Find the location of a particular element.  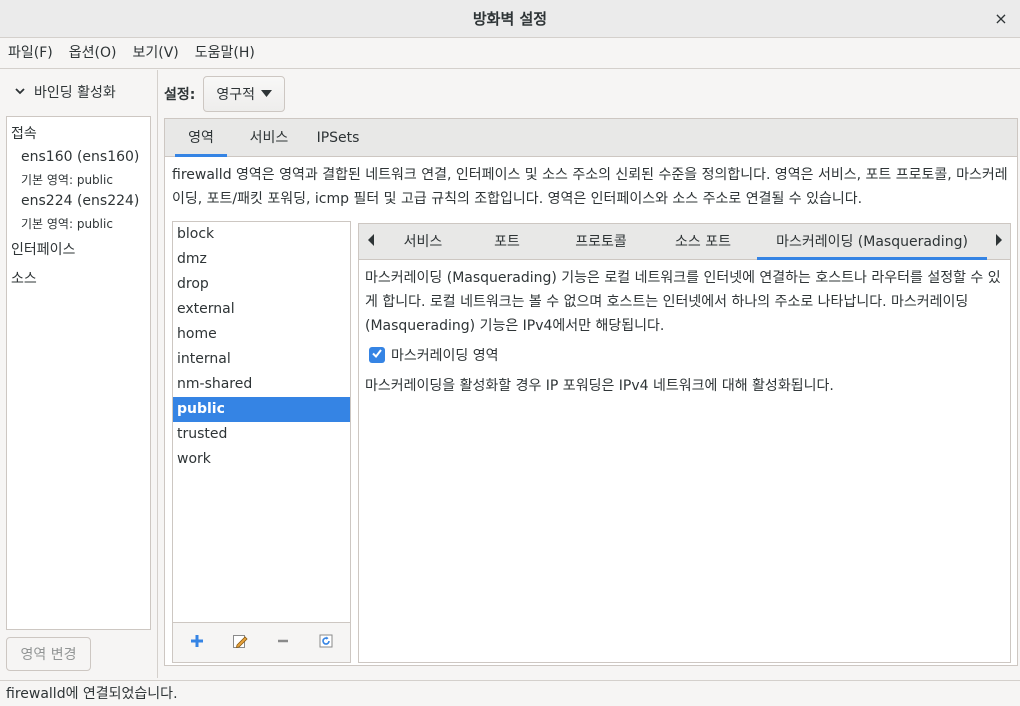

section-sources: 소스 is located at coordinates (24, 278).